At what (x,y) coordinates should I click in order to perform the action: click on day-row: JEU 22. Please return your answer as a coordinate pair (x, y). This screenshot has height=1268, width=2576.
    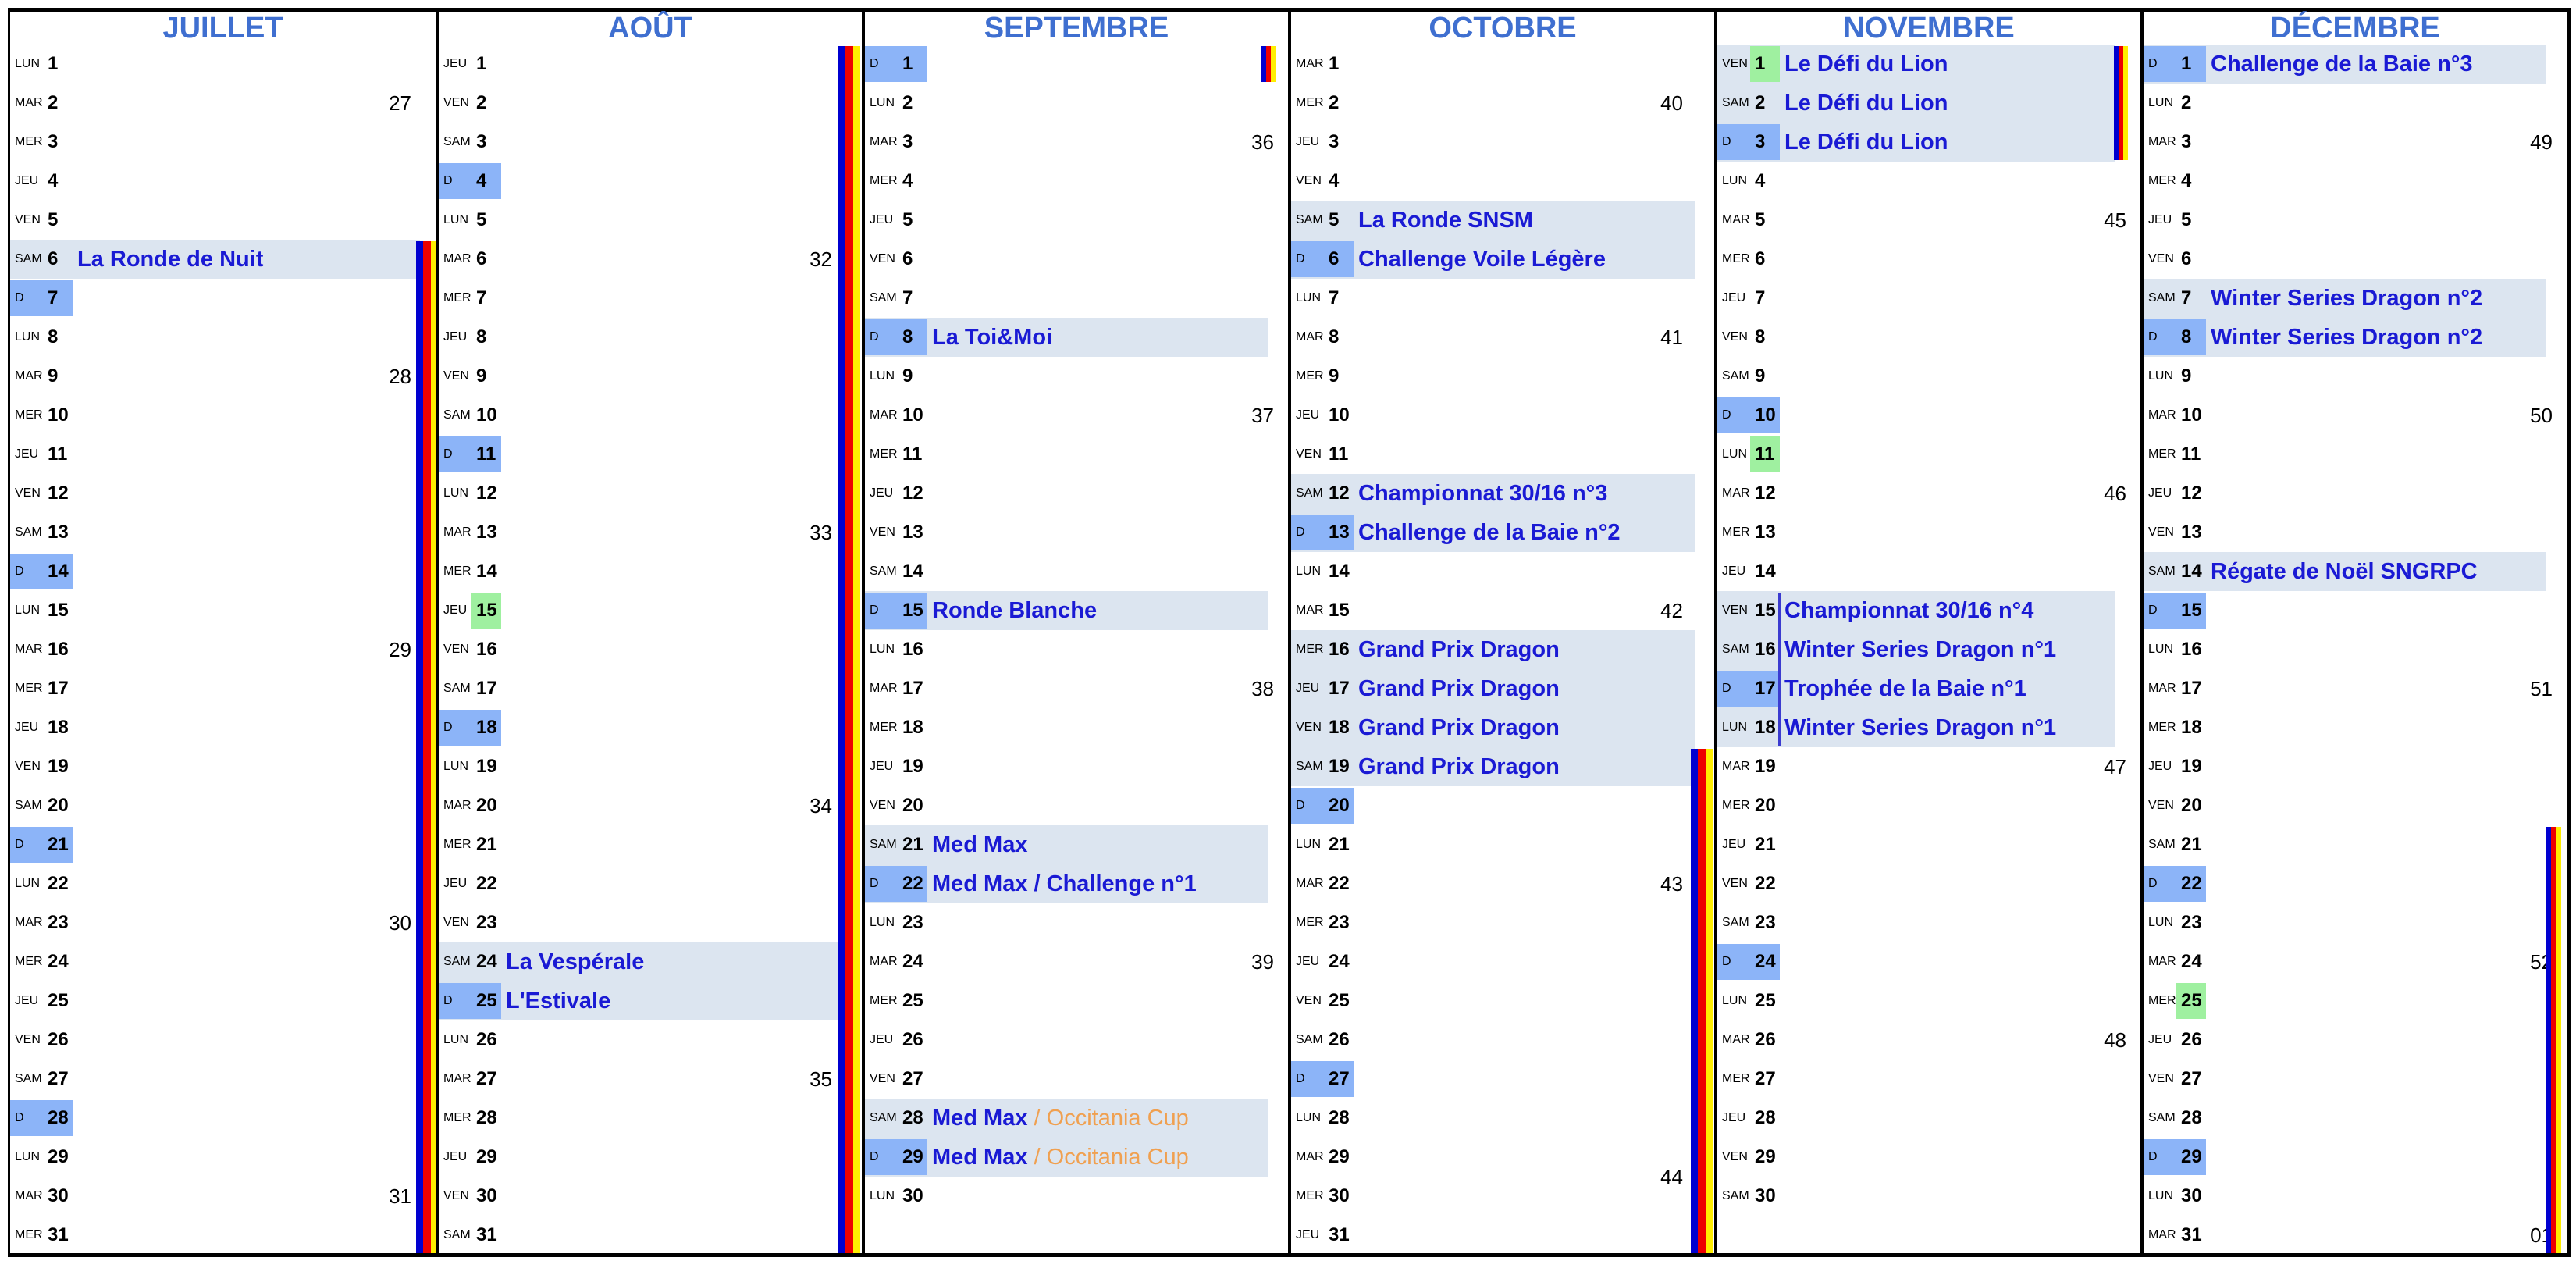
    Looking at the image, I should click on (650, 883).